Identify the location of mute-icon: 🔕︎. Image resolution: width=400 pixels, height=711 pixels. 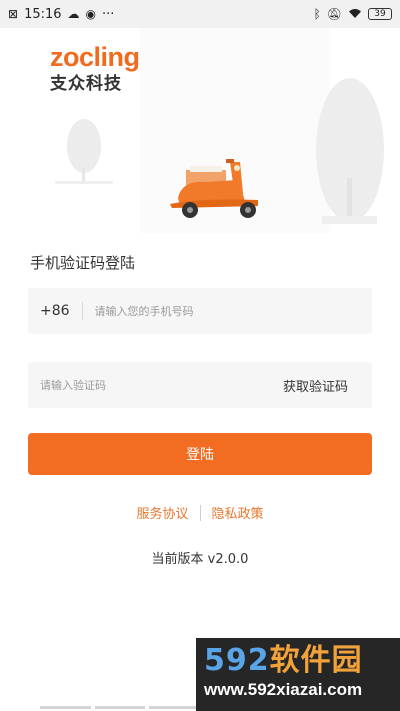
(334, 14).